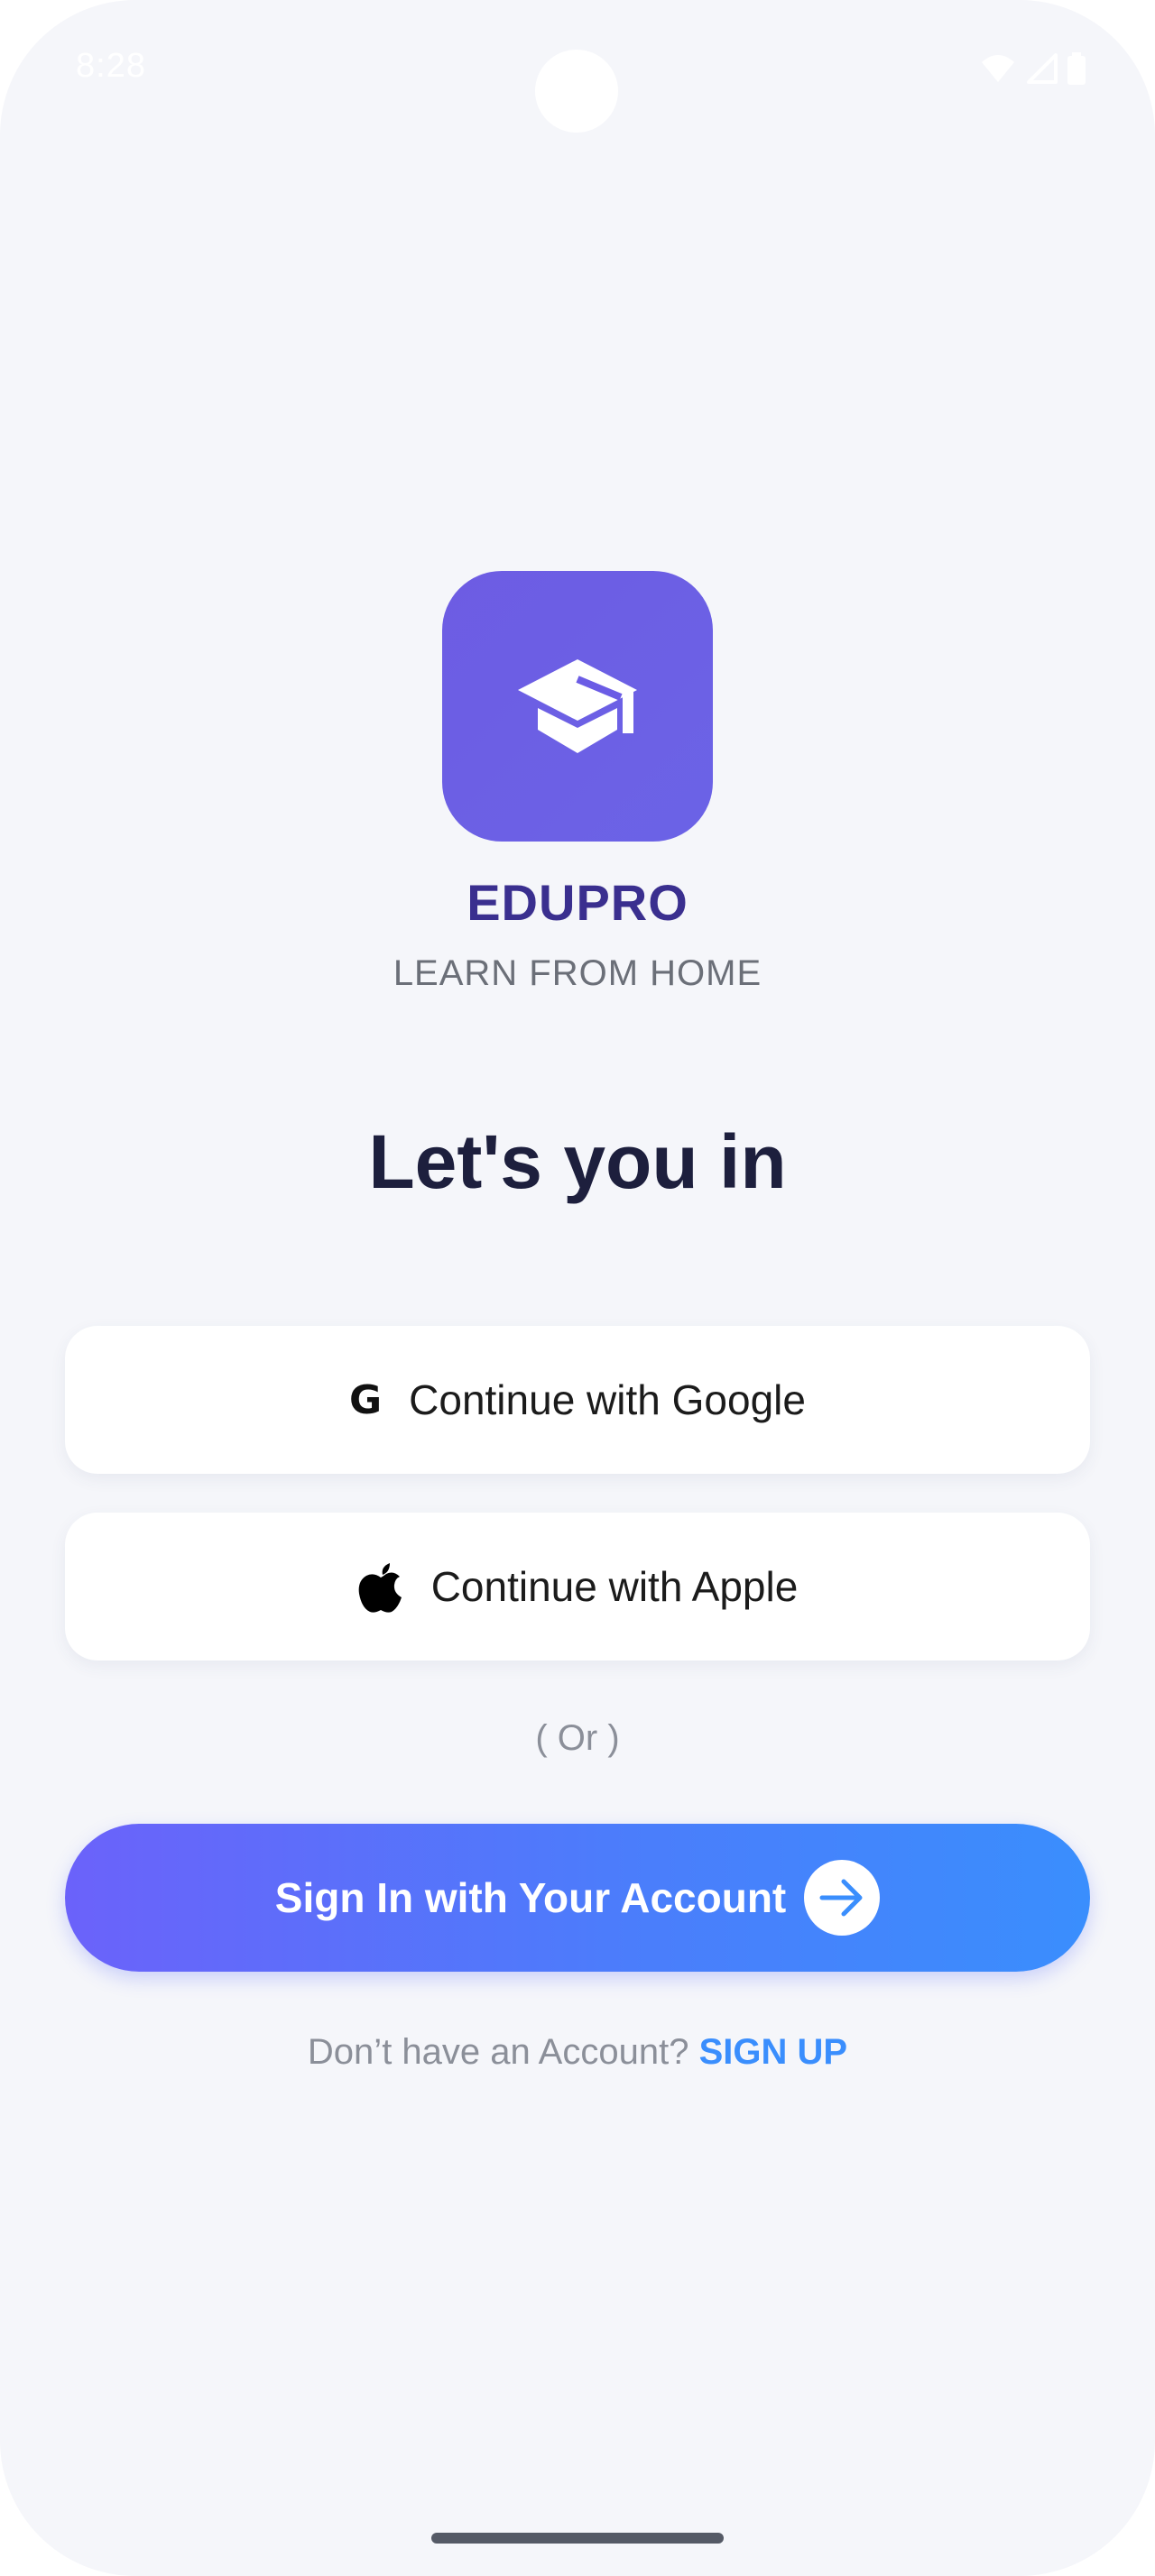 The height and width of the screenshot is (2576, 1155). Describe the element at coordinates (607, 1399) in the screenshot. I see `google-button-label: Continue with Google` at that location.